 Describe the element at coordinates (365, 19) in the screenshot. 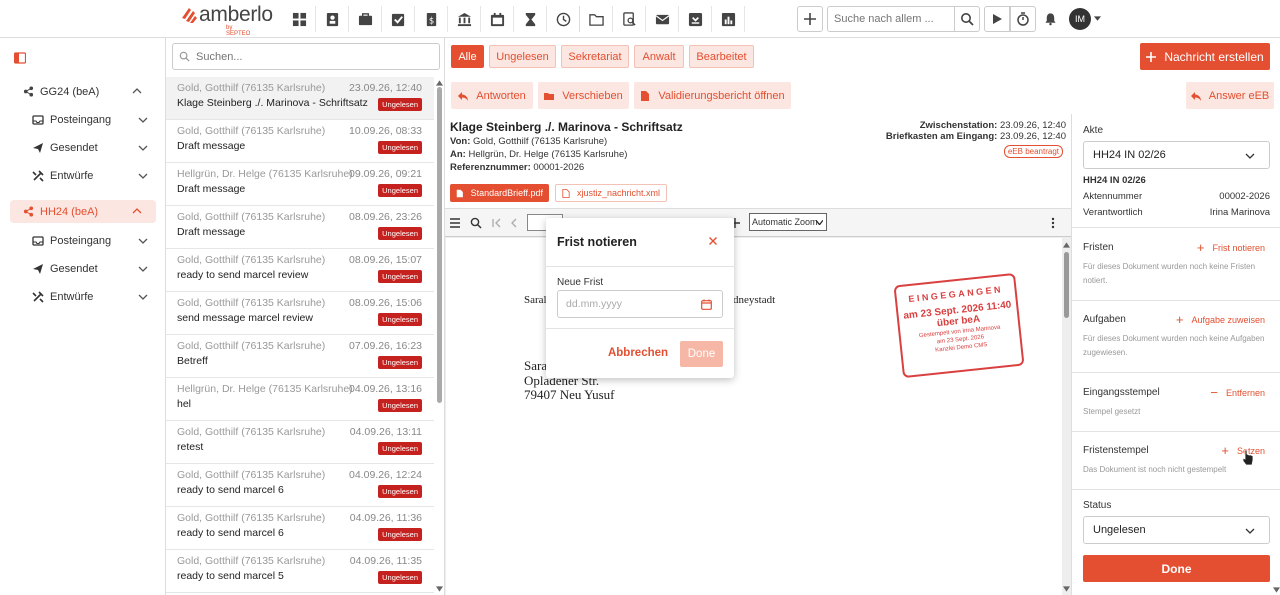

I see `briefcase-icon` at that location.